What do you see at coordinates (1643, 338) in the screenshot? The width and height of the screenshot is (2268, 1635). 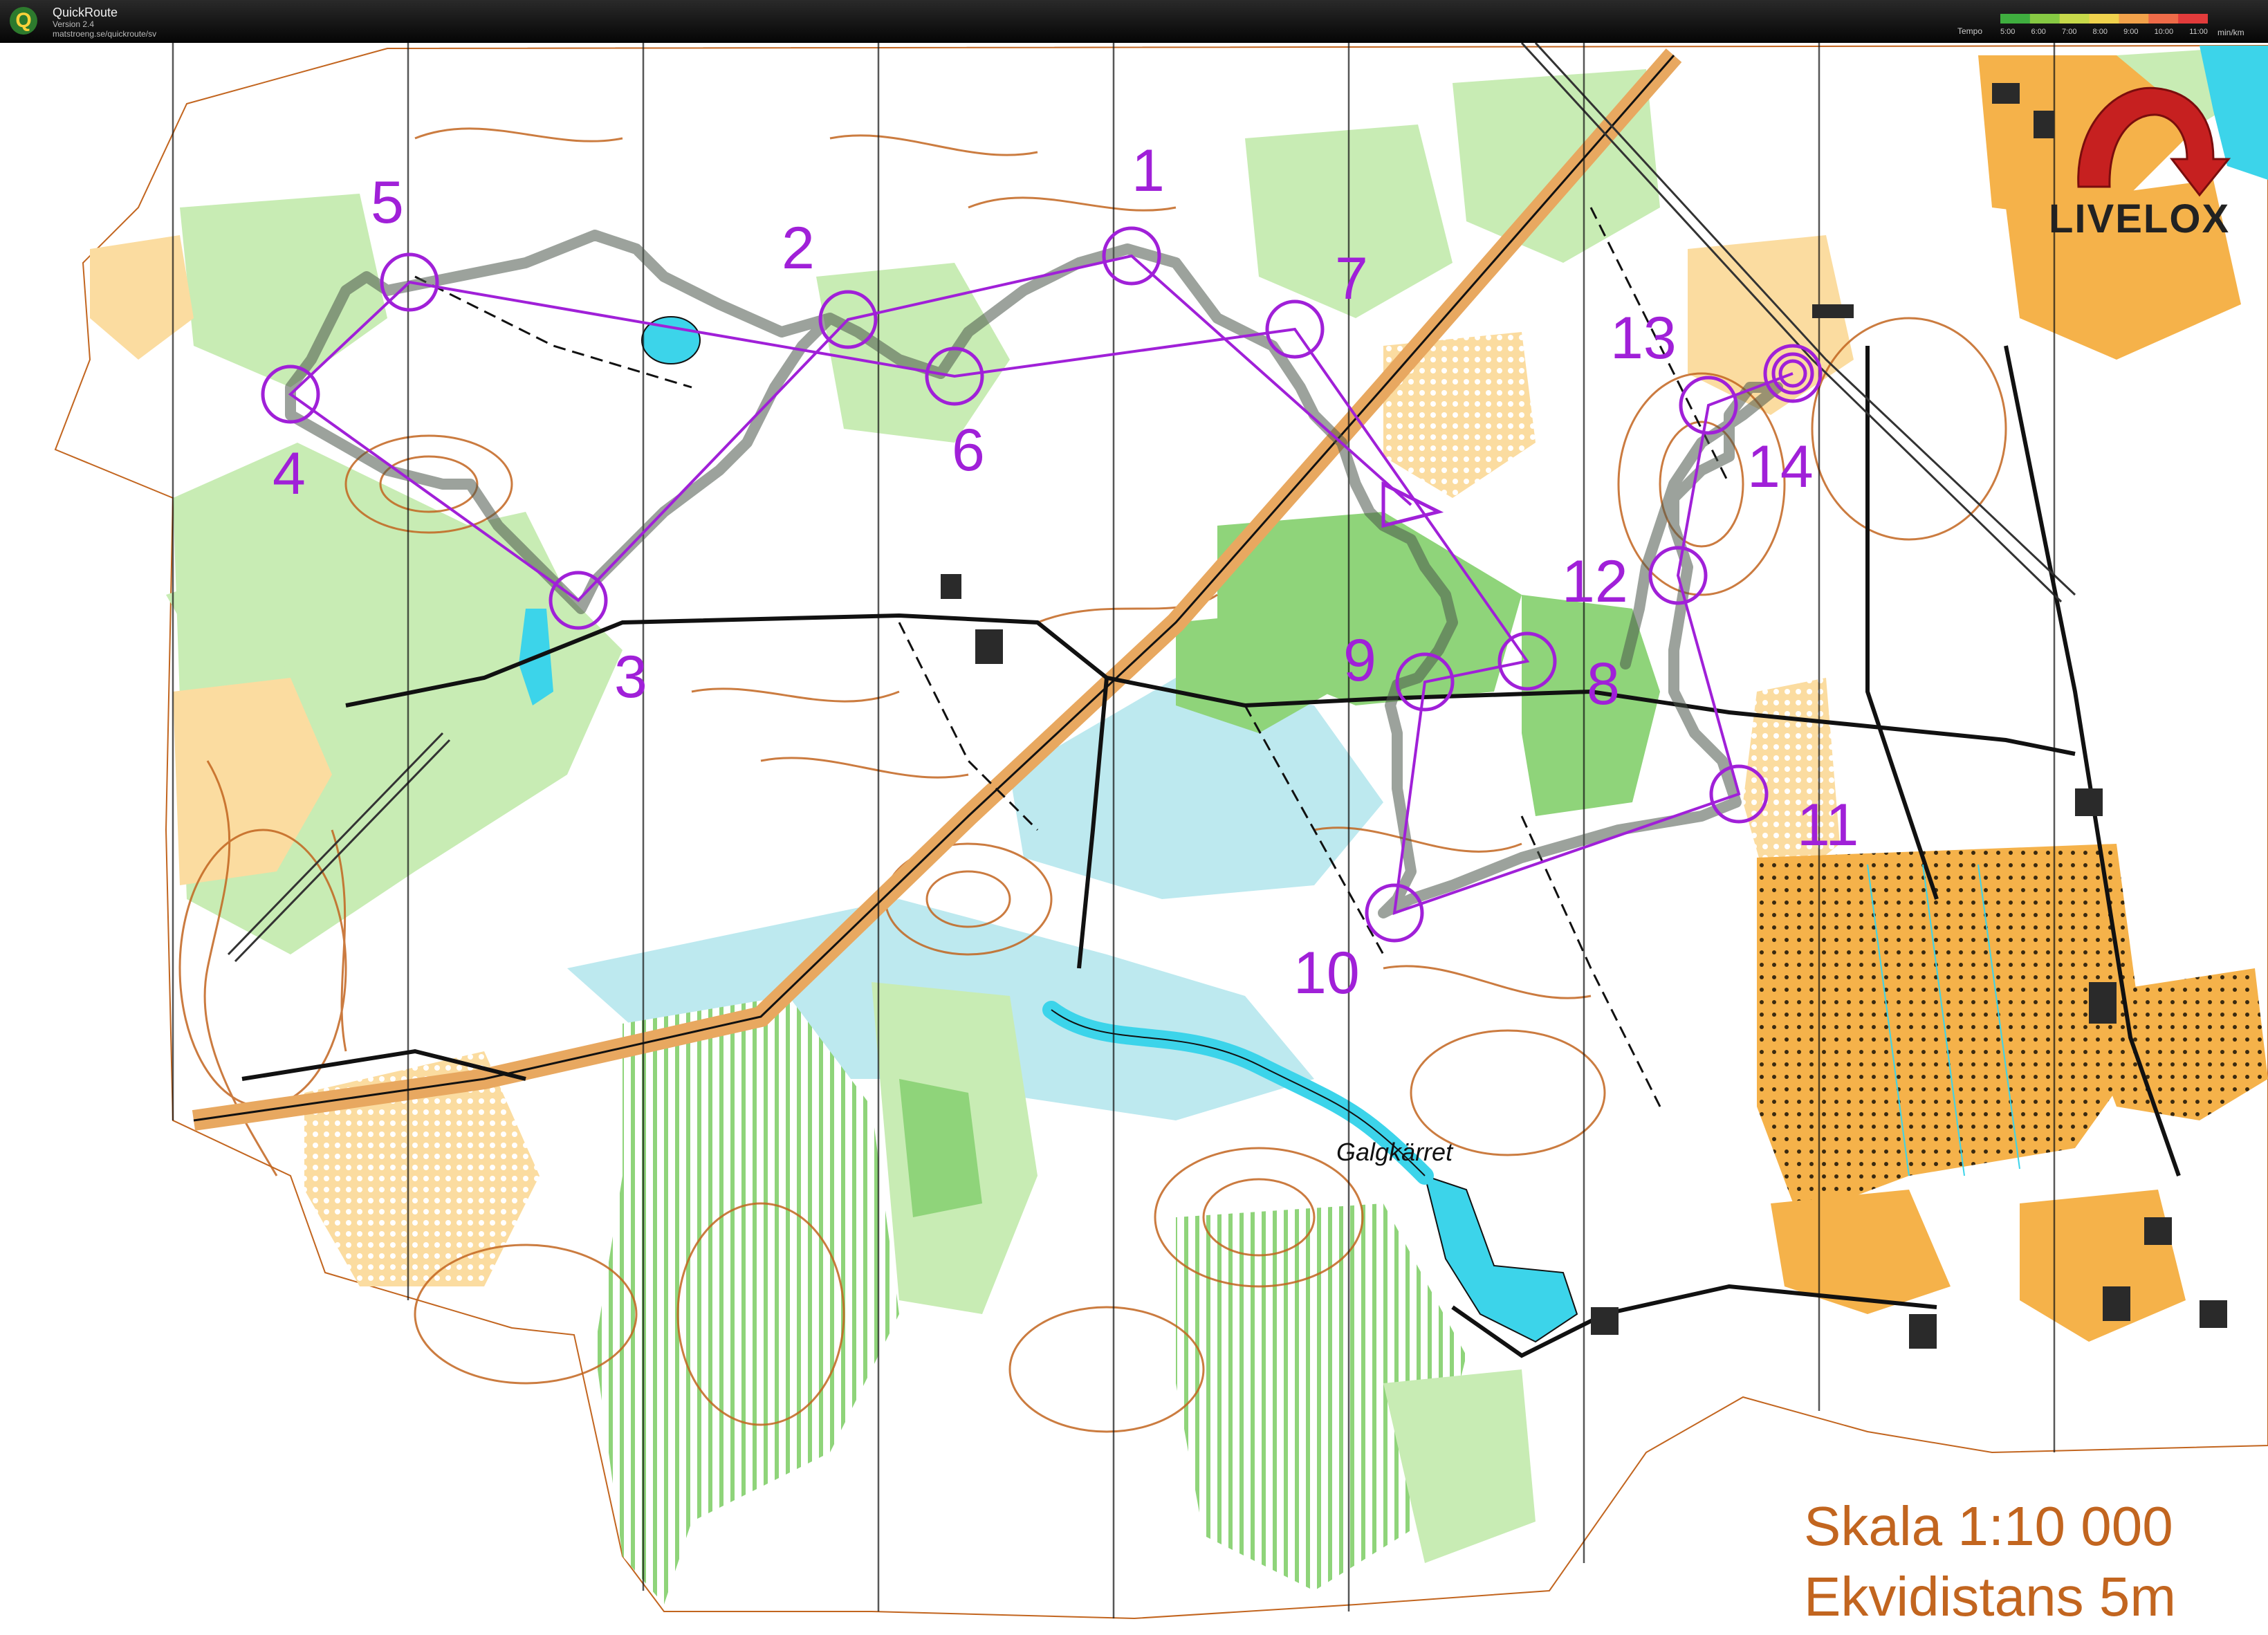 I see `control-number: 13` at bounding box center [1643, 338].